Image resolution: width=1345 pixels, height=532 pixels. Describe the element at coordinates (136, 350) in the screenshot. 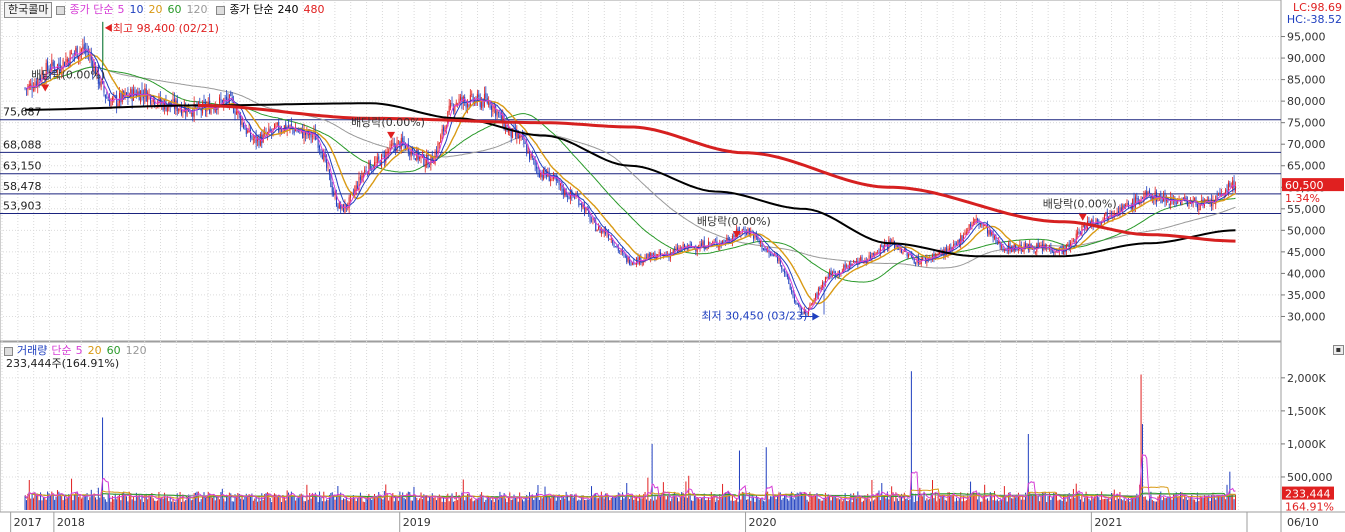

I see `vol-ma-period-120: 120` at that location.